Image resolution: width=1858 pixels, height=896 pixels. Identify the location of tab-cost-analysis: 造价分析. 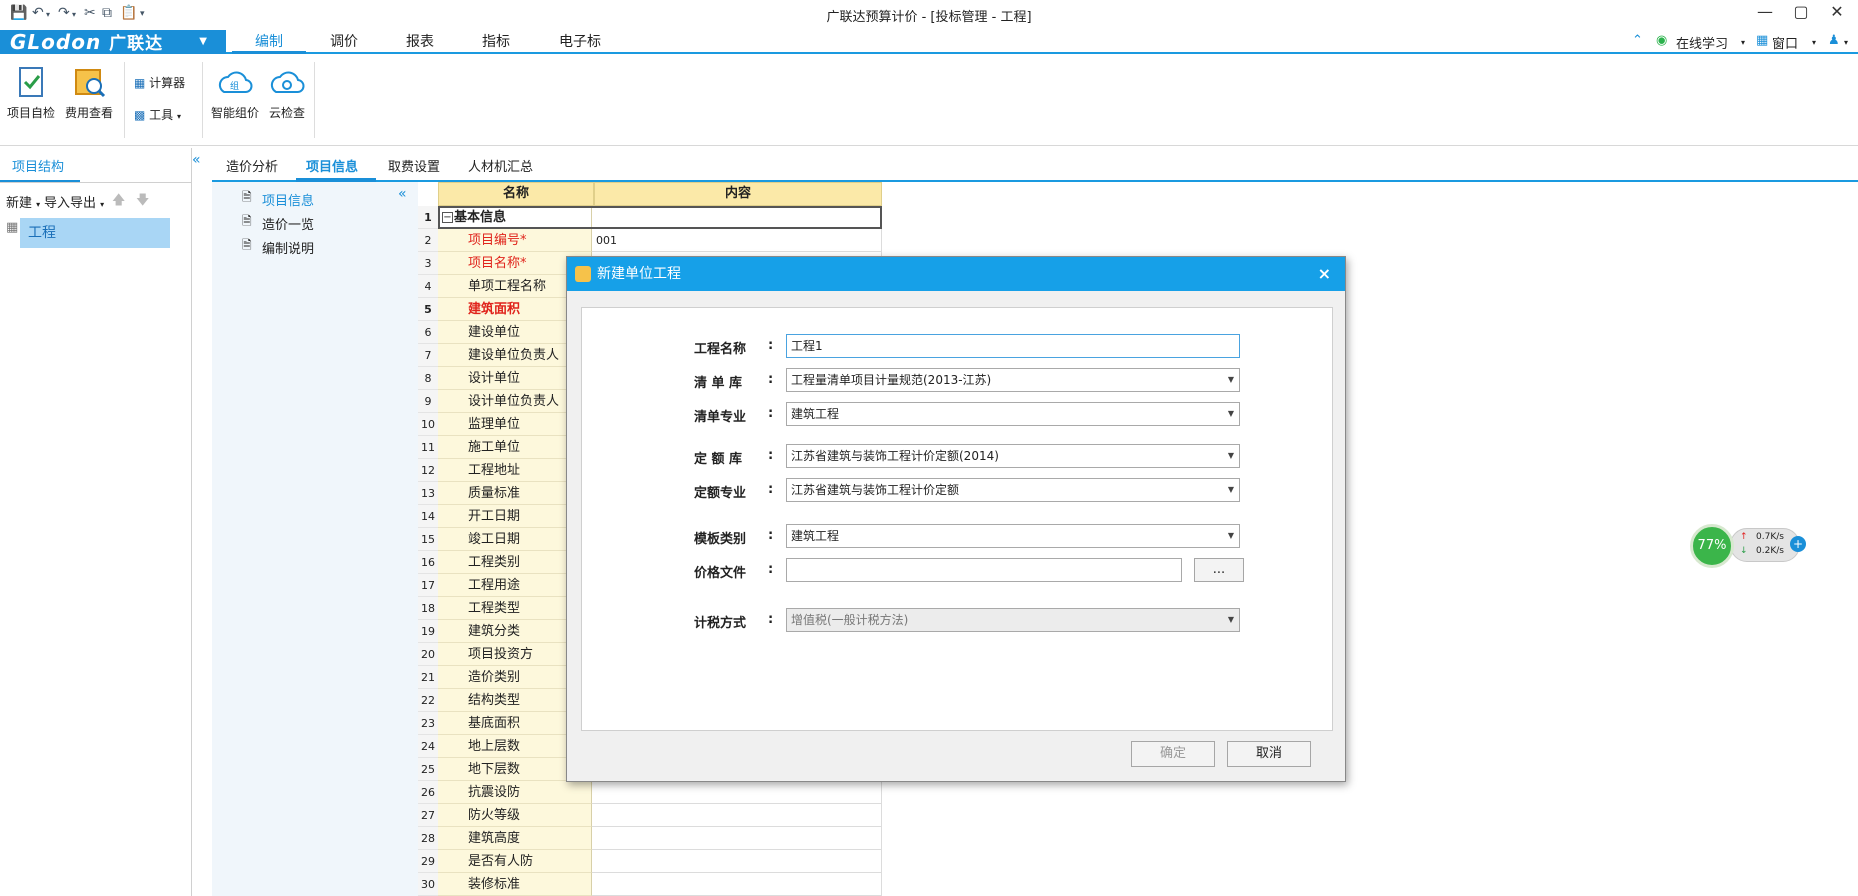
(252, 165).